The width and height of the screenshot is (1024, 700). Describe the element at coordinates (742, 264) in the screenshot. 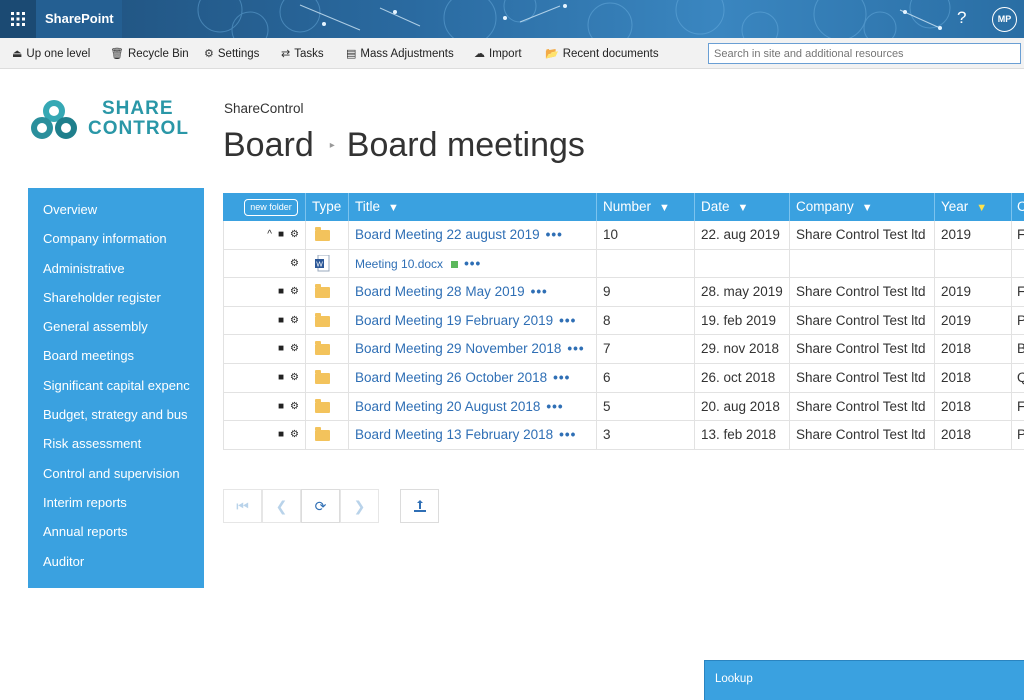

I see `date-cell` at that location.